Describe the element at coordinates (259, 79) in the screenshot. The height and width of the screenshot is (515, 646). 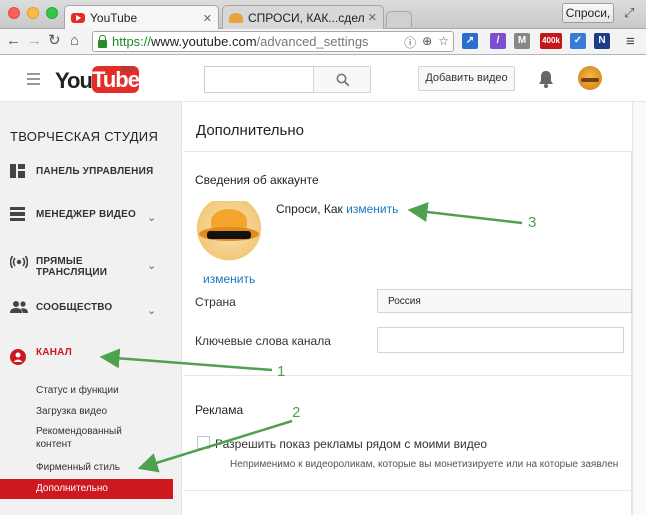
I see `search-input` at that location.